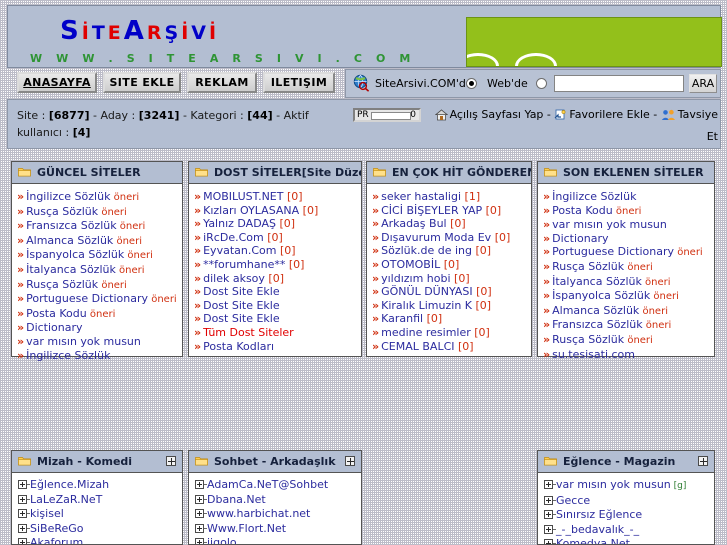 The width and height of the screenshot is (727, 545). What do you see at coordinates (299, 82) in the screenshot?
I see `nav-tab-iletisim: ILETIŞIM` at bounding box center [299, 82].